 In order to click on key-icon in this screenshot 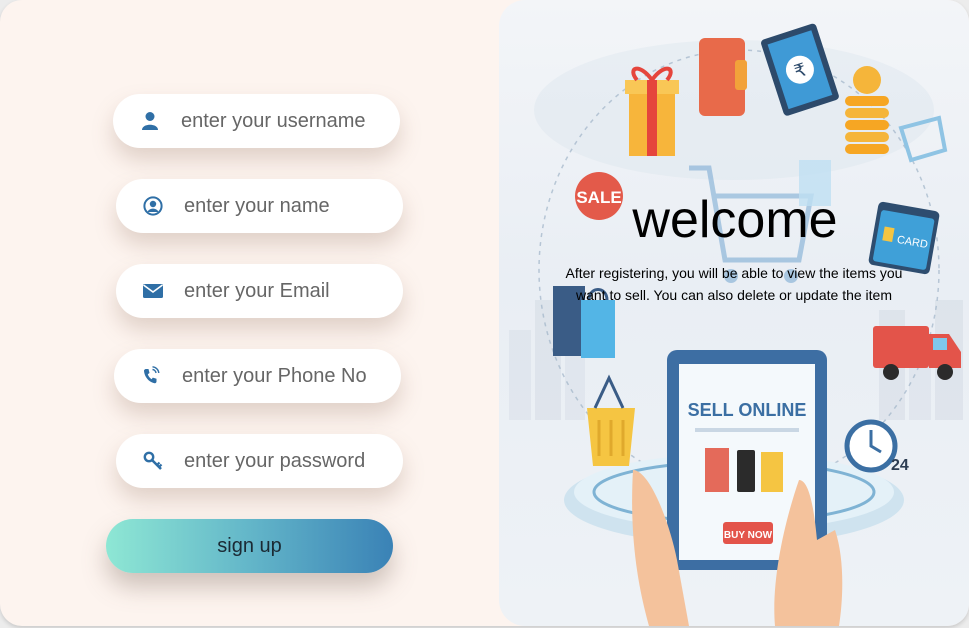, I will do `click(153, 461)`.